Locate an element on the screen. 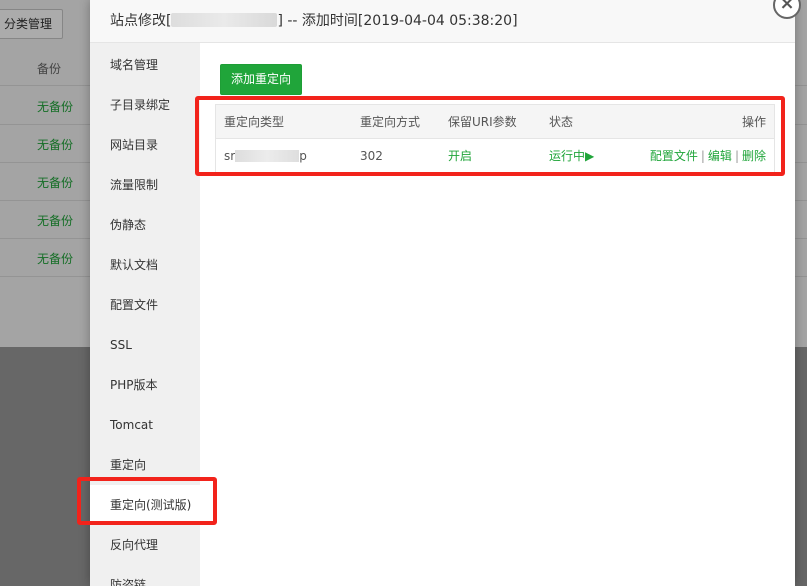  sidebar-item-default-doc: 默认文档 is located at coordinates (145, 265).